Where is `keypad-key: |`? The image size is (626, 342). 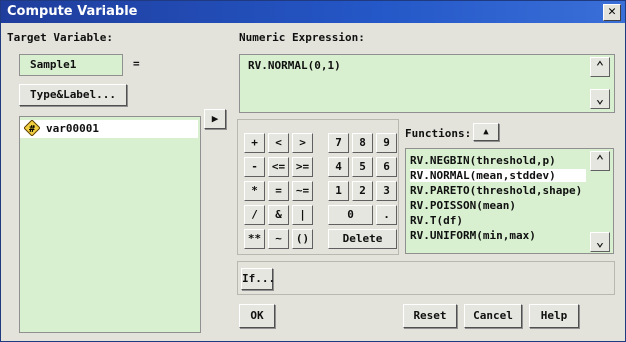 keypad-key: | is located at coordinates (302, 215).